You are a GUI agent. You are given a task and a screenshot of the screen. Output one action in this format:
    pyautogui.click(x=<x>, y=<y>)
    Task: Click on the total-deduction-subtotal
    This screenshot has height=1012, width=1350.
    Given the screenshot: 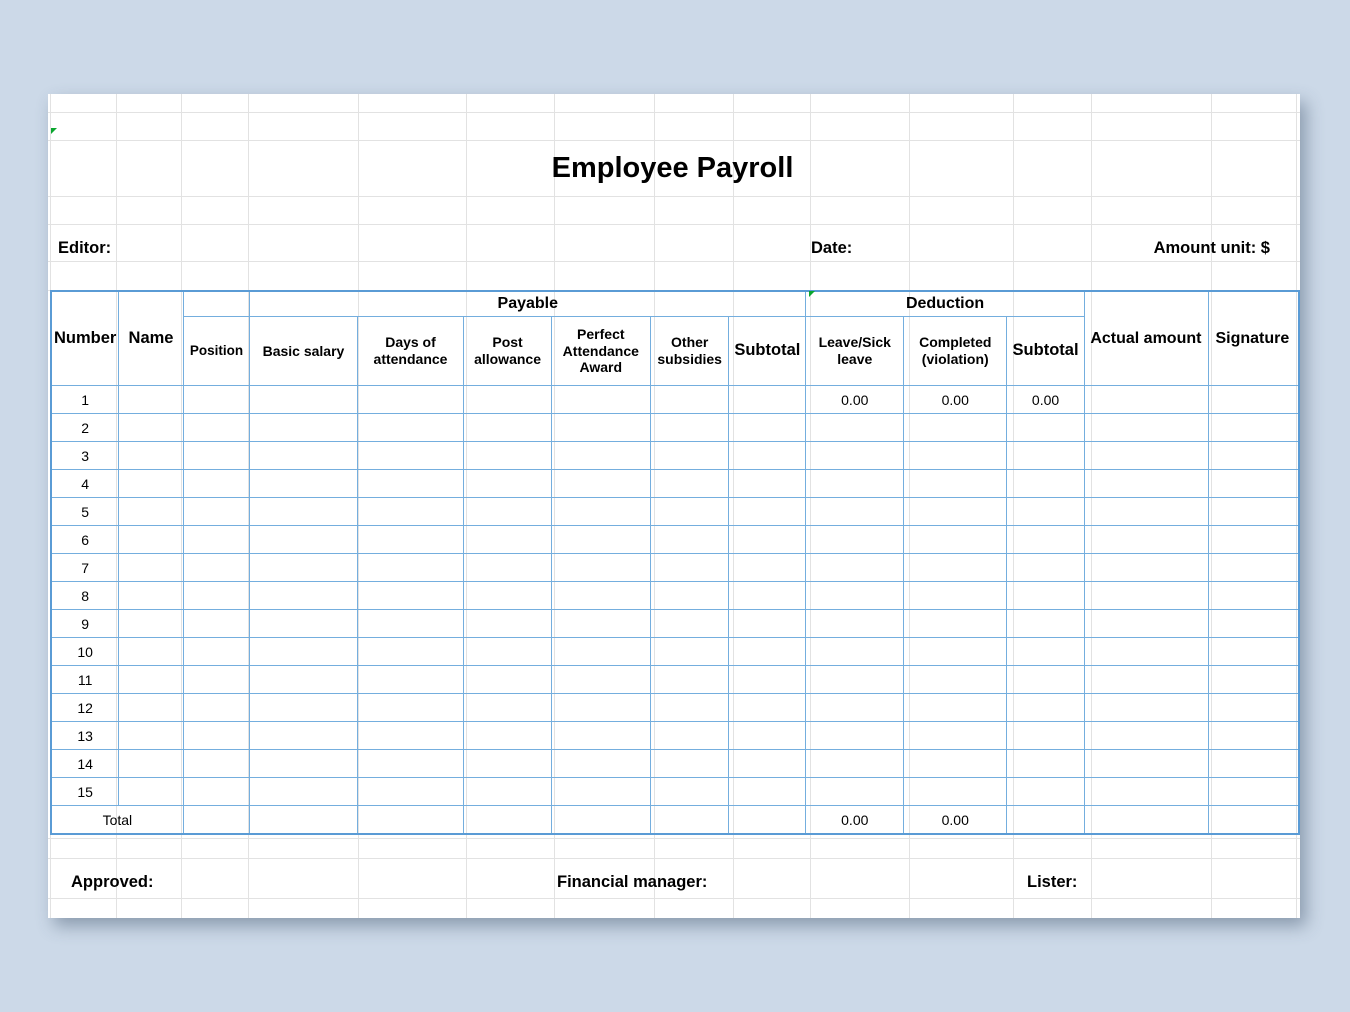 What is the action you would take?
    pyautogui.click(x=1045, y=820)
    